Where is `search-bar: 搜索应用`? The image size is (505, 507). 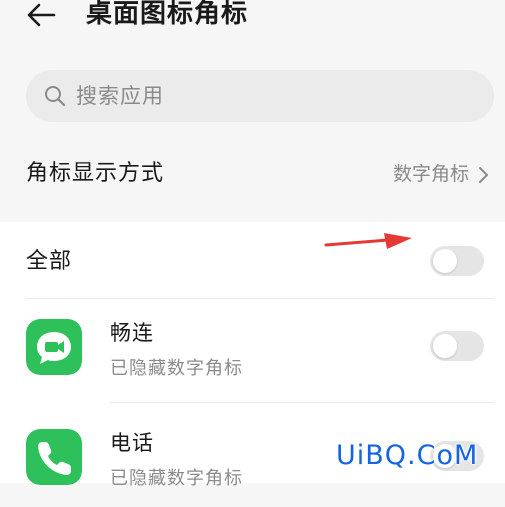
search-bar: 搜索应用 is located at coordinates (260, 96).